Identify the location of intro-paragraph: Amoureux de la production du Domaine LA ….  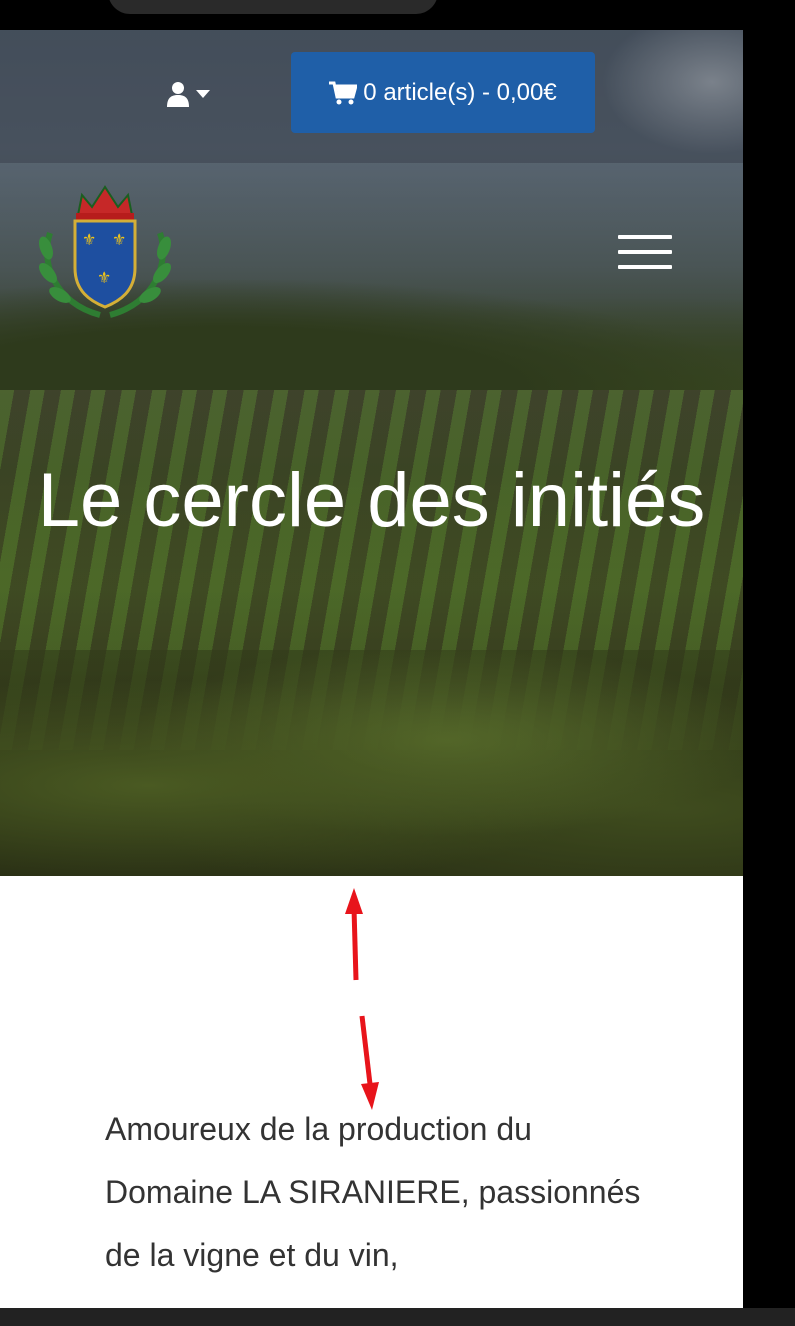
(373, 1192).